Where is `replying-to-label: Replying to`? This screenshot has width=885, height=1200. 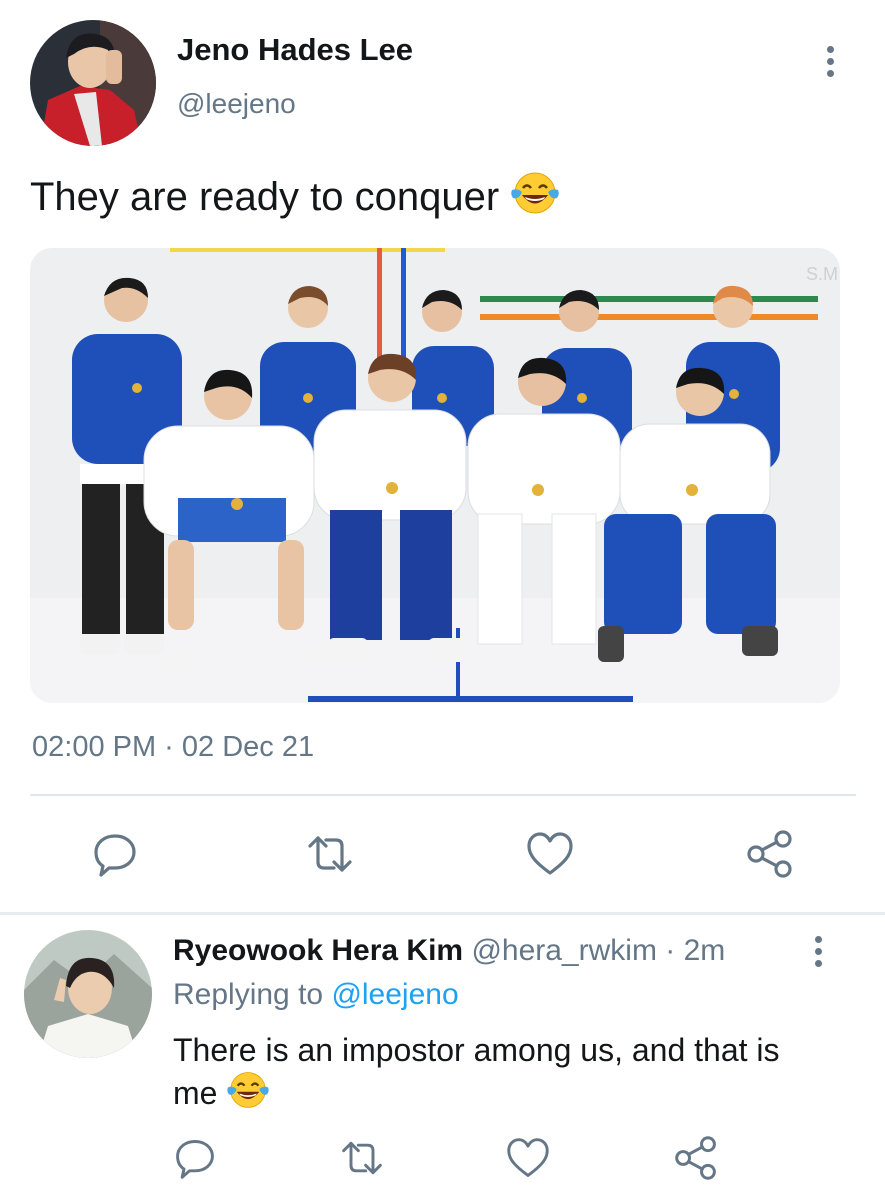 replying-to-label: Replying to is located at coordinates (248, 994).